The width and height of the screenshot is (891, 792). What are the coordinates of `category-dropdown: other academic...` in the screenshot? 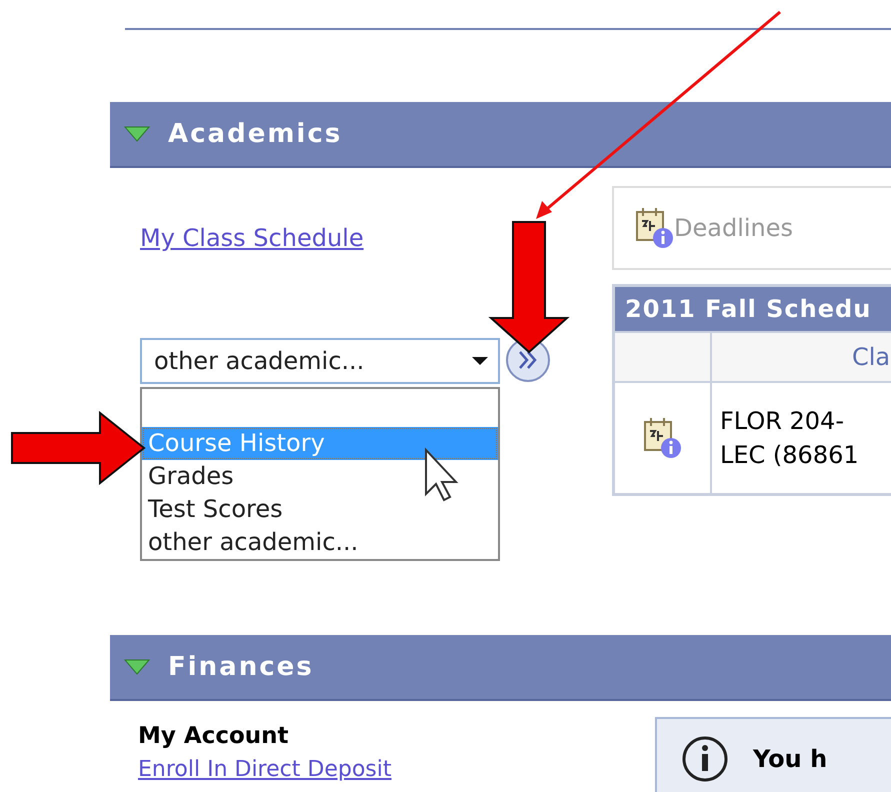 It's located at (320, 361).